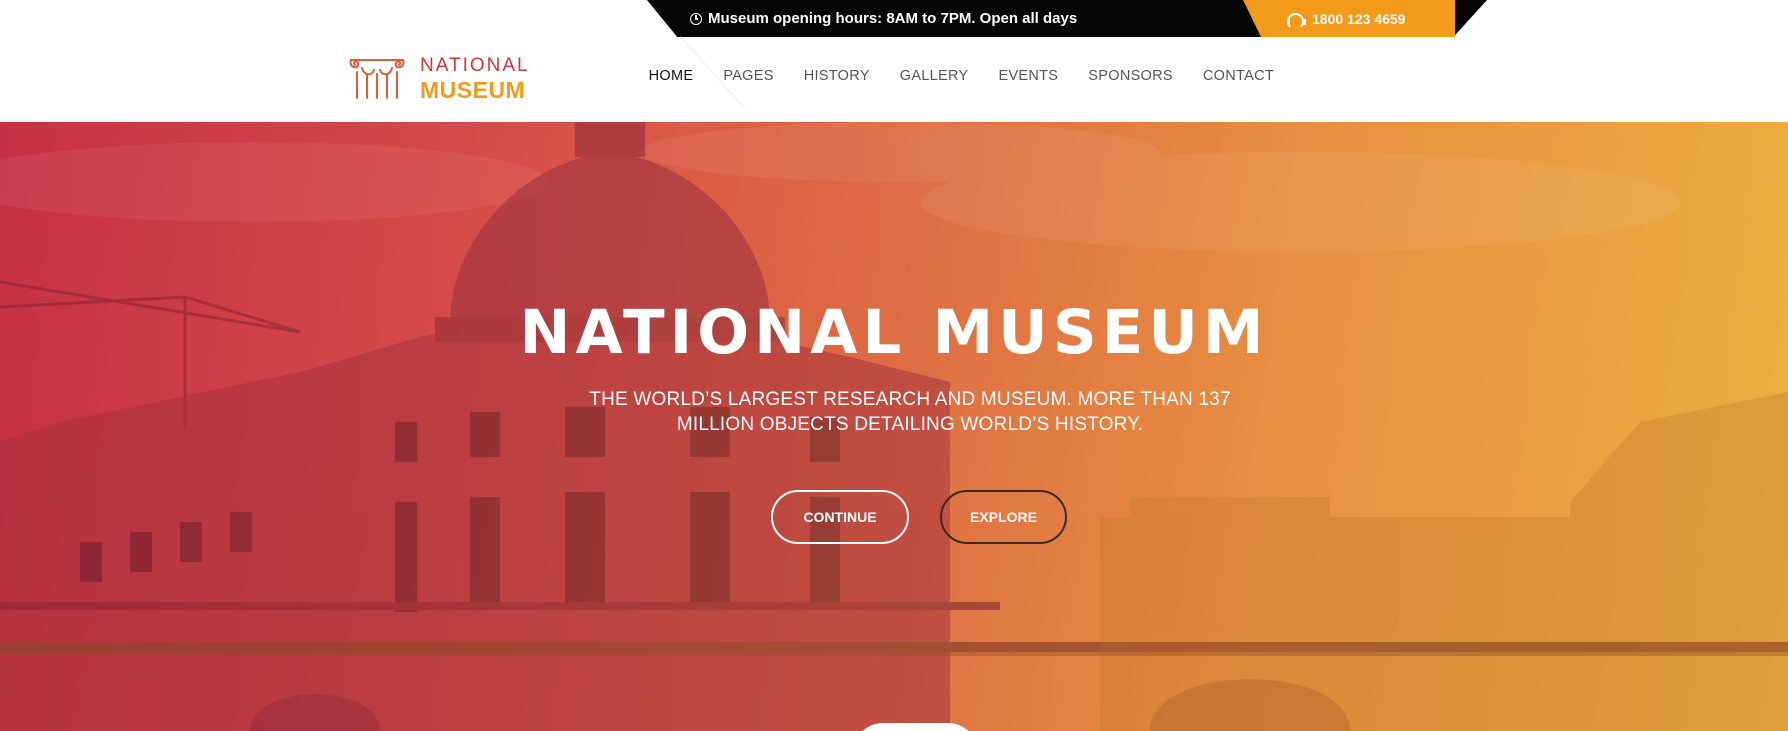  I want to click on nav-item-events: EVENTS, so click(1028, 76).